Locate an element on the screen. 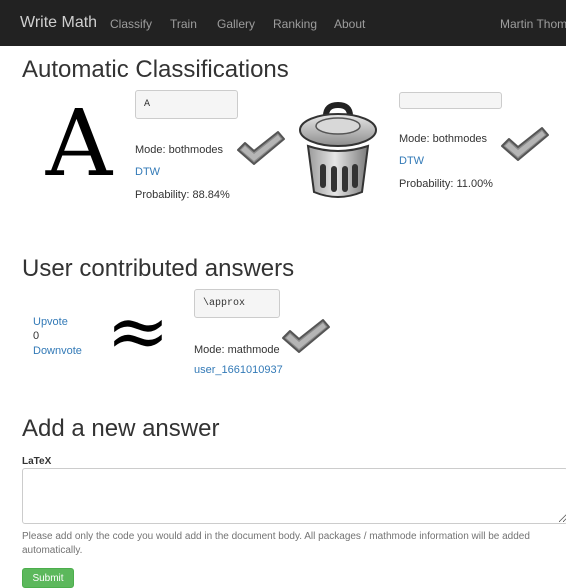  automatic-classifications-heading: Automatic Classifications is located at coordinates (155, 69).